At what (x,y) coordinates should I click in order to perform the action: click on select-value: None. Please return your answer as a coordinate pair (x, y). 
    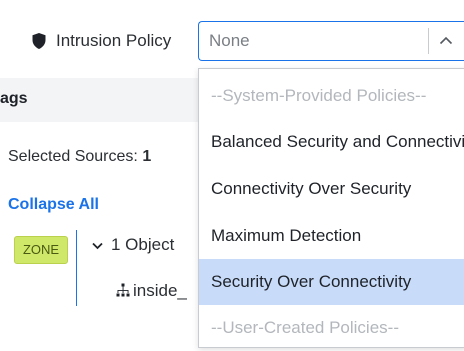
    Looking at the image, I should click on (229, 40).